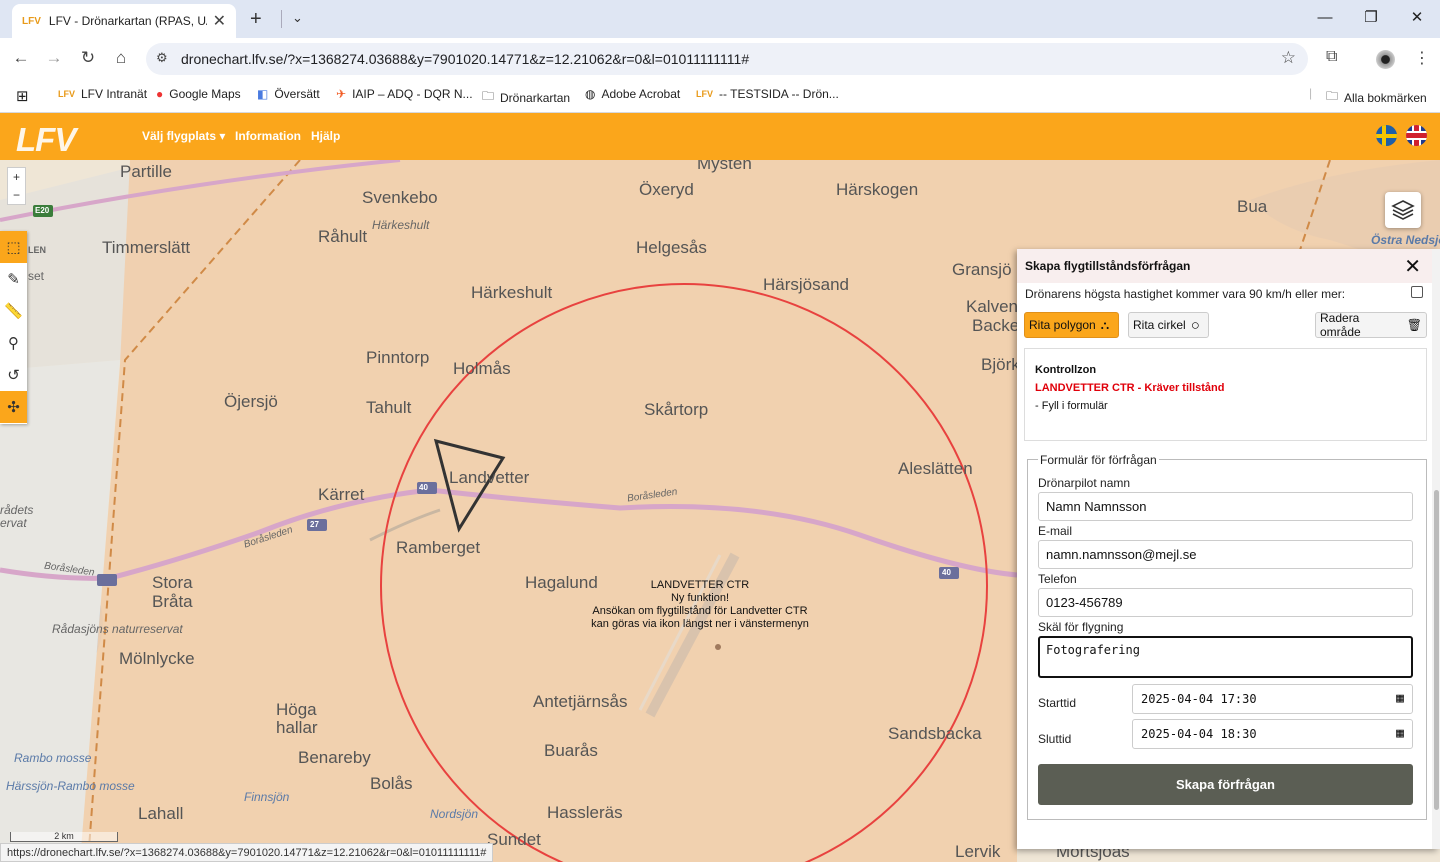 The height and width of the screenshot is (862, 1440). What do you see at coordinates (297, 18) in the screenshot?
I see `tab-search-chevron-icon: ⌄` at bounding box center [297, 18].